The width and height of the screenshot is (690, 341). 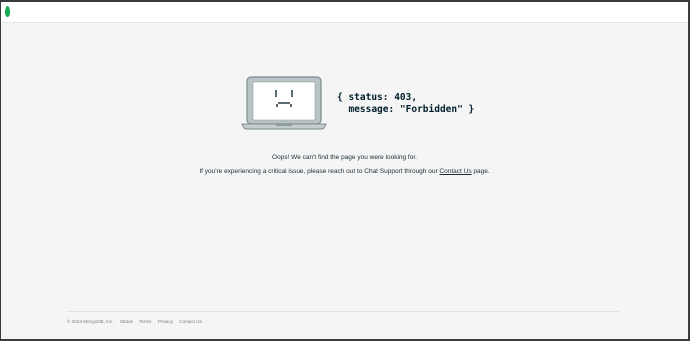 I want to click on mongodb-leaf-icon, so click(x=7, y=11).